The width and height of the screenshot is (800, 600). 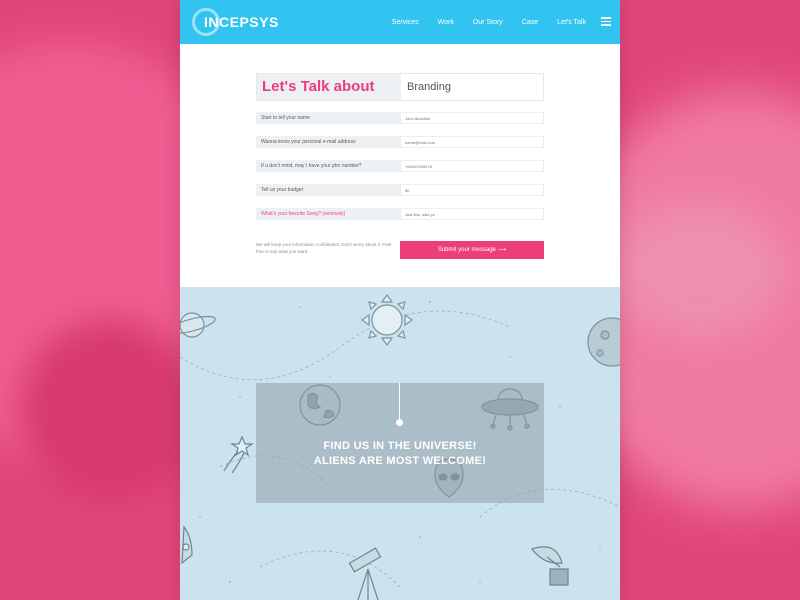 I want to click on map-pin-icon, so click(x=399, y=422).